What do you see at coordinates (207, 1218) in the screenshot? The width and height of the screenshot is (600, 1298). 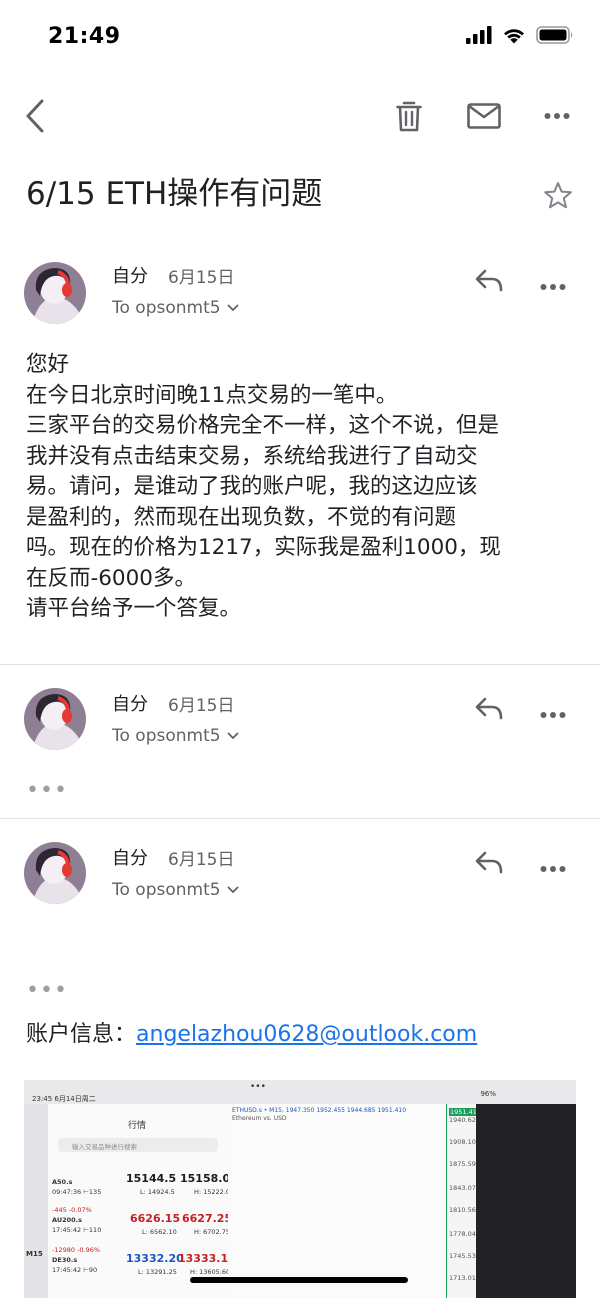 I see `quote-ask: 6627.25` at bounding box center [207, 1218].